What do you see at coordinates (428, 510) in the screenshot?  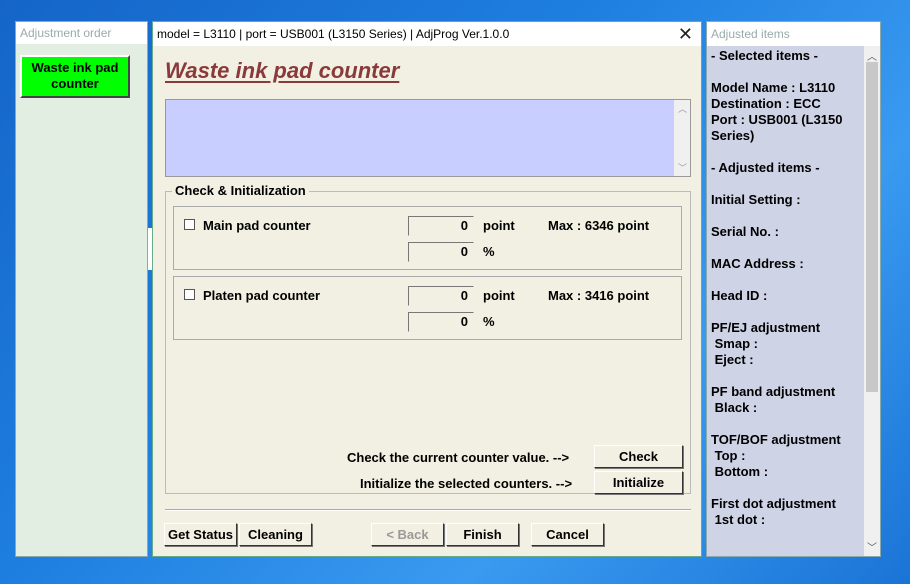 I see `footer-divider` at bounding box center [428, 510].